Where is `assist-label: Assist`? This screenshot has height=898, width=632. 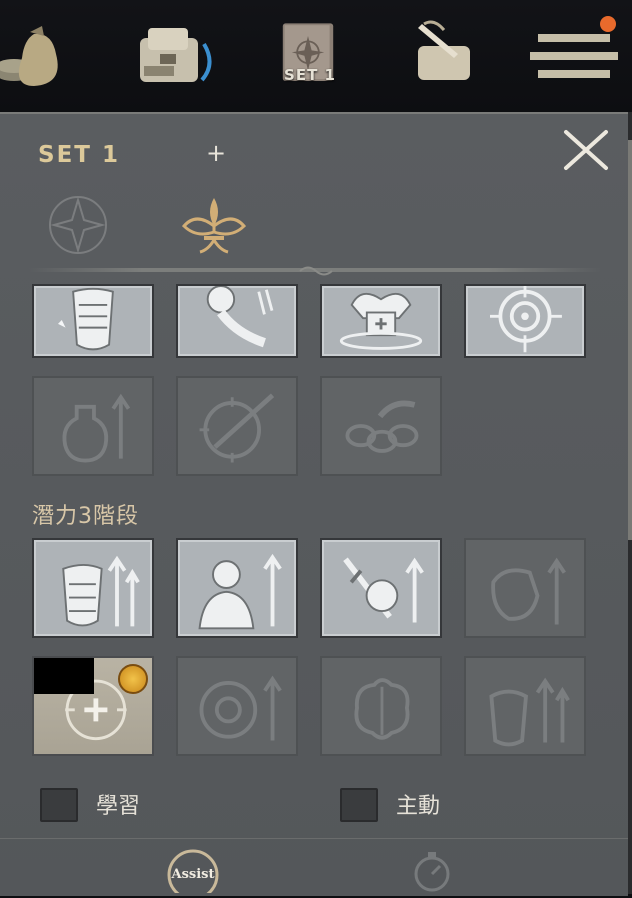 assist-label: Assist is located at coordinates (193, 874).